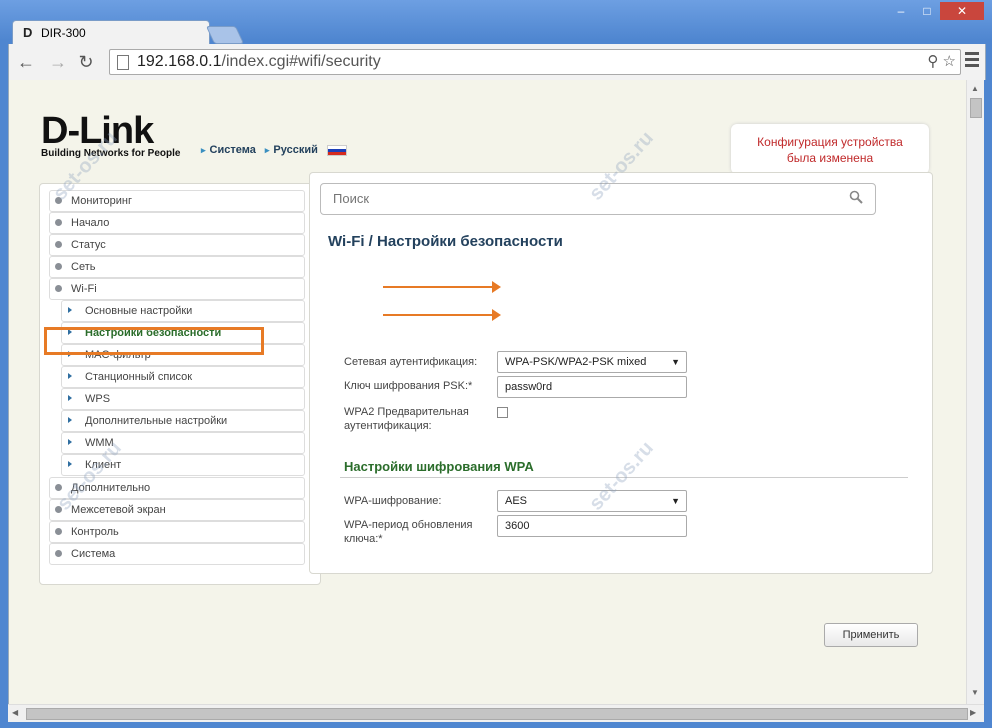 This screenshot has height=728, width=992. I want to click on sidebar-item-label: Система, so click(93, 554).